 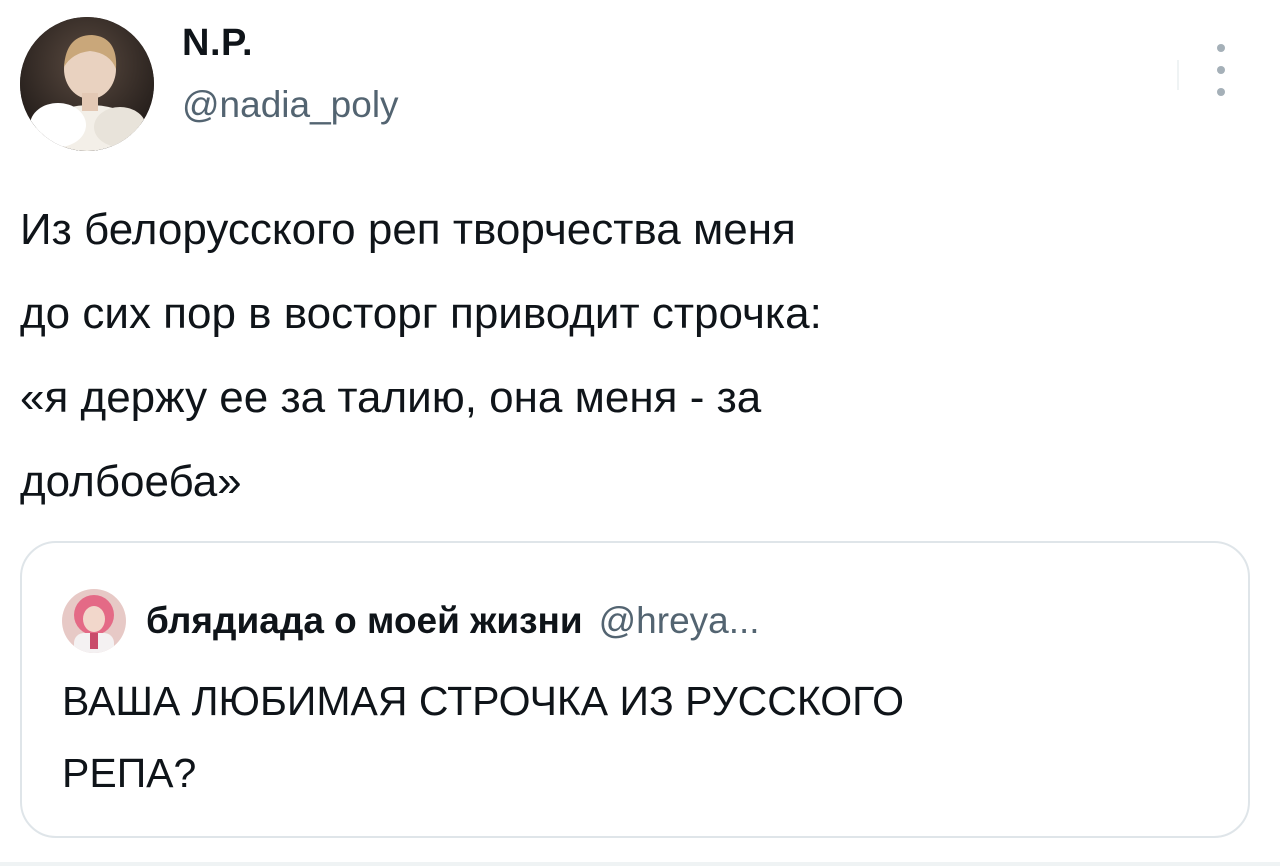 I want to click on quoted-text-line: ВАША ЛЮБИМАЯ СТРОЧКА ИЗ РУССКОГО, so click(x=483, y=701).